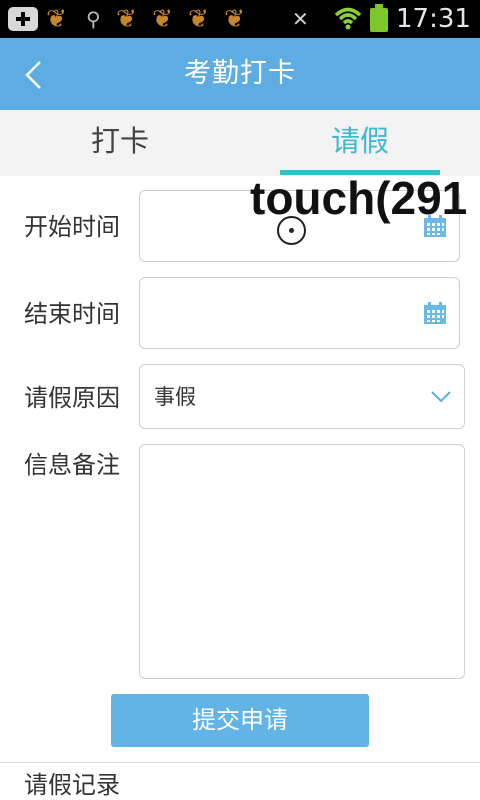 This screenshot has height=800, width=480. What do you see at coordinates (300, 19) in the screenshot?
I see `mute-icon: ✕` at bounding box center [300, 19].